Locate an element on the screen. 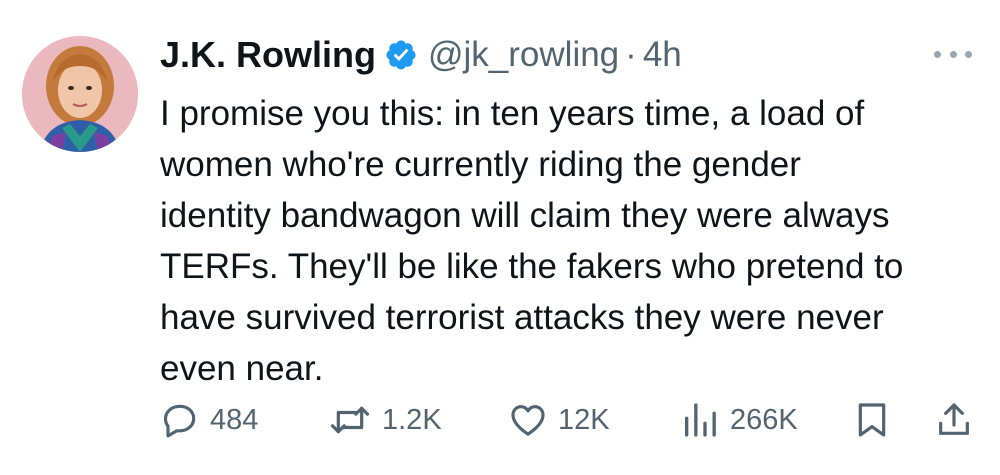 The image size is (1000, 475). avatar is located at coordinates (80, 94).